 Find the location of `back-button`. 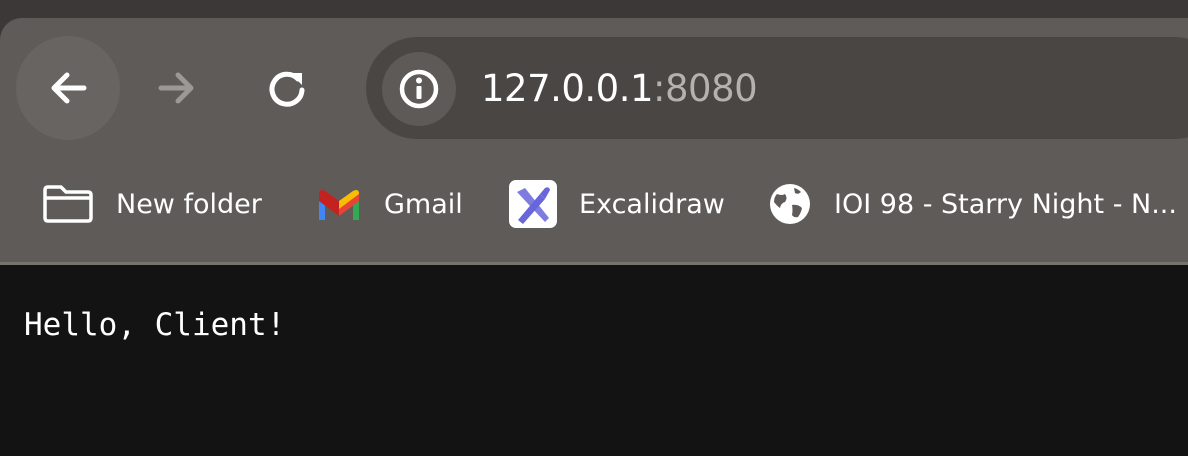

back-button is located at coordinates (68, 88).